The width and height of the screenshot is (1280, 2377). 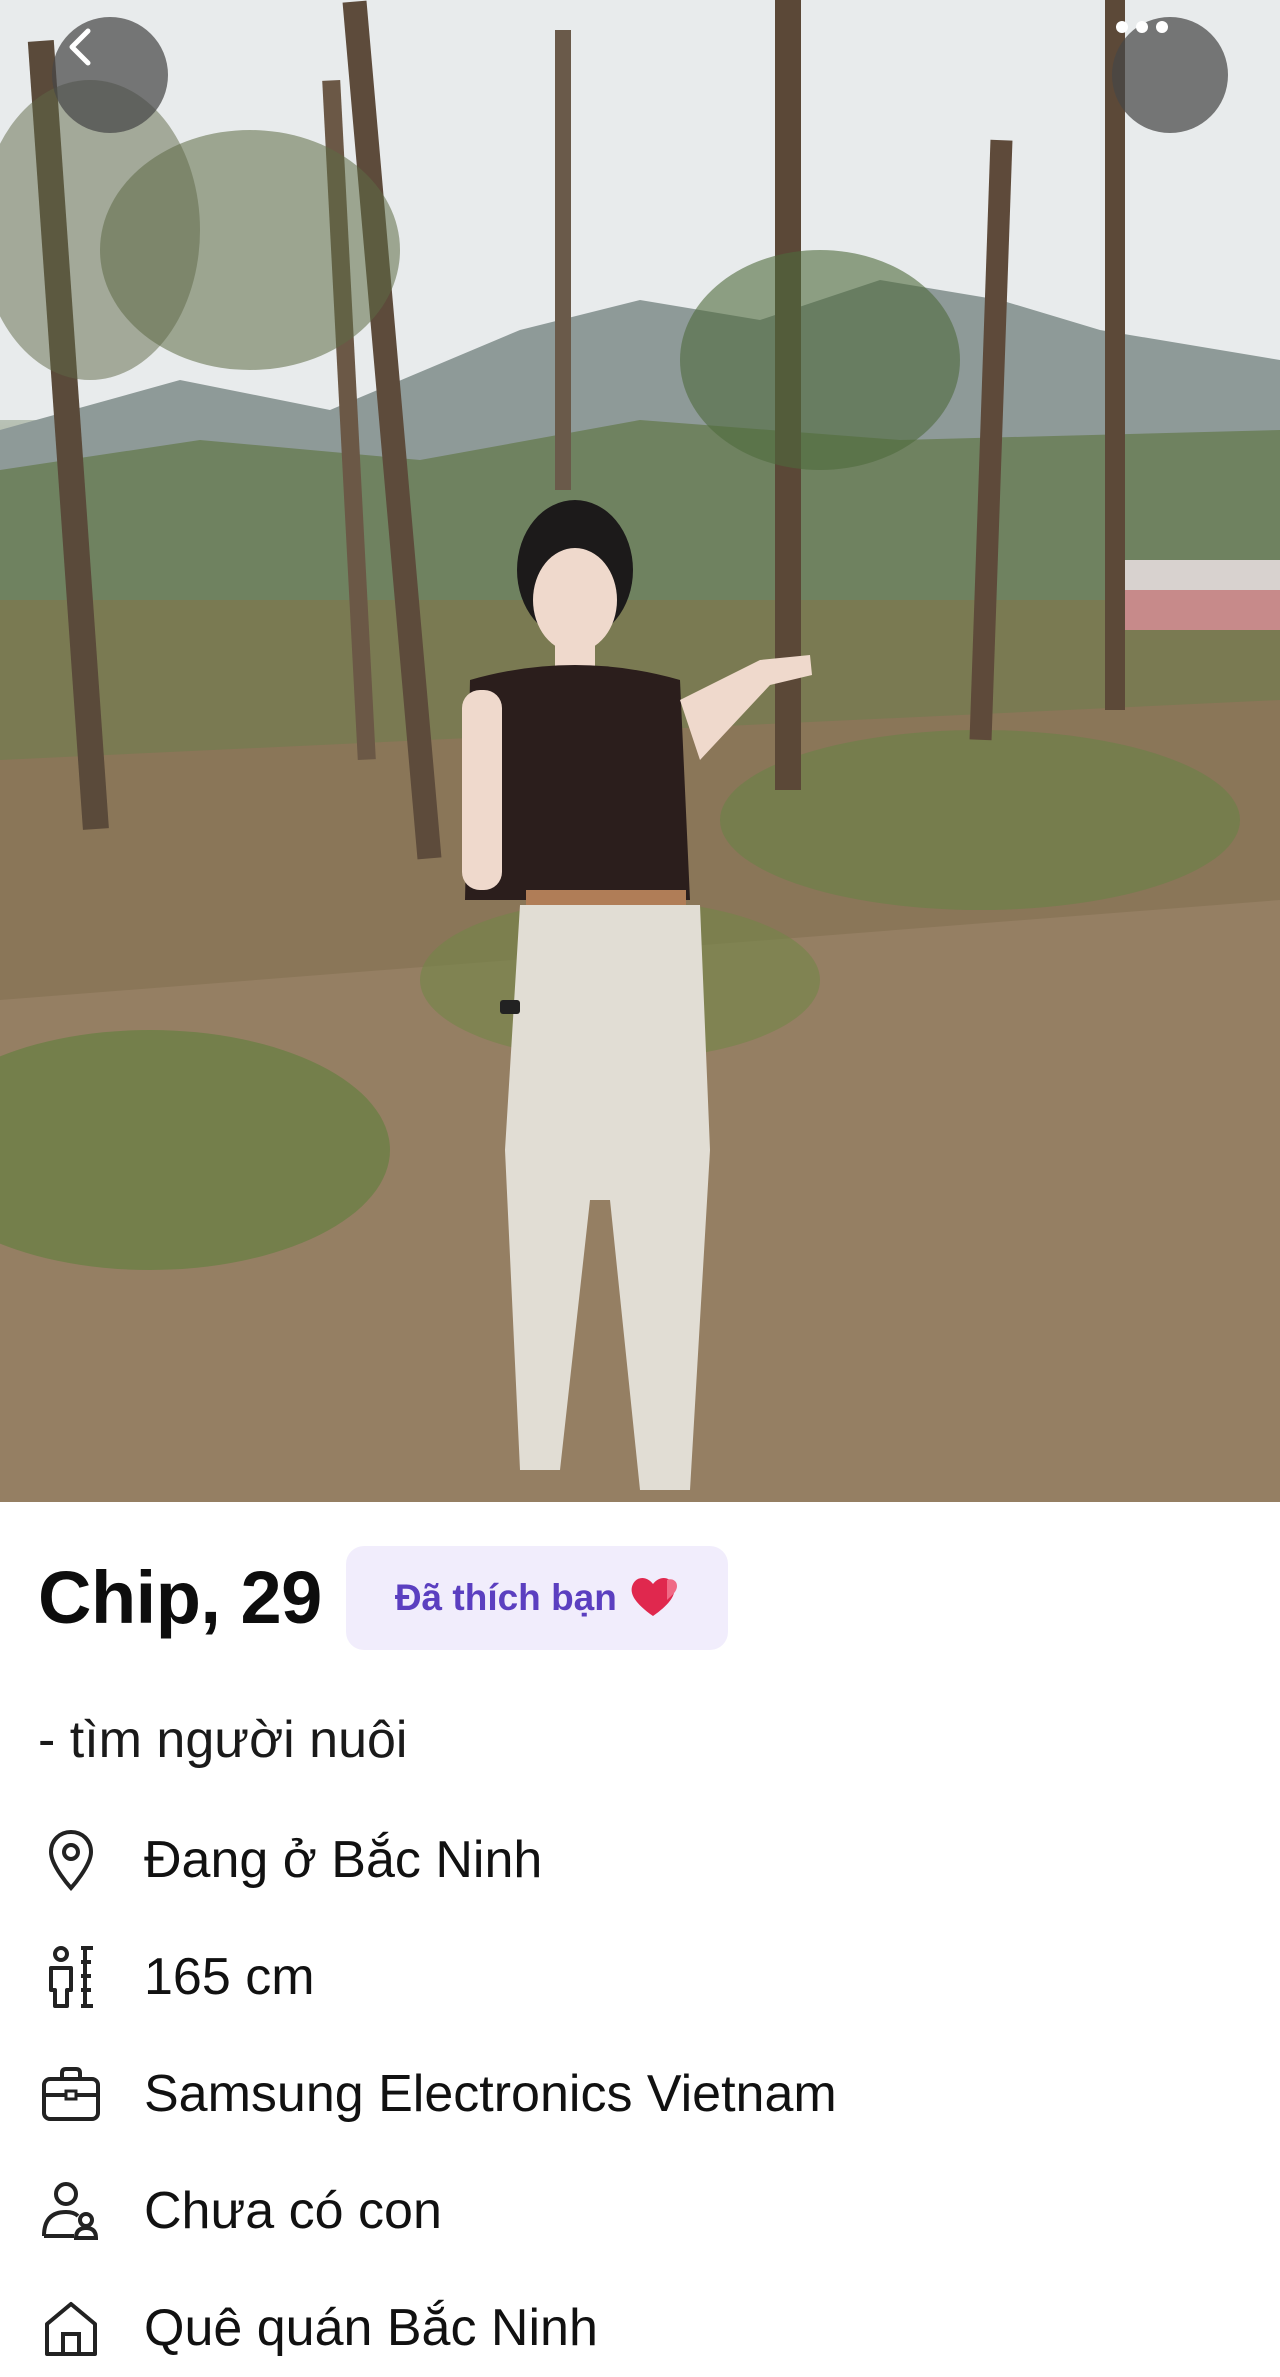 What do you see at coordinates (490, 2094) in the screenshot?
I see `detail-work-text: Samsung Electronics Vietnam` at bounding box center [490, 2094].